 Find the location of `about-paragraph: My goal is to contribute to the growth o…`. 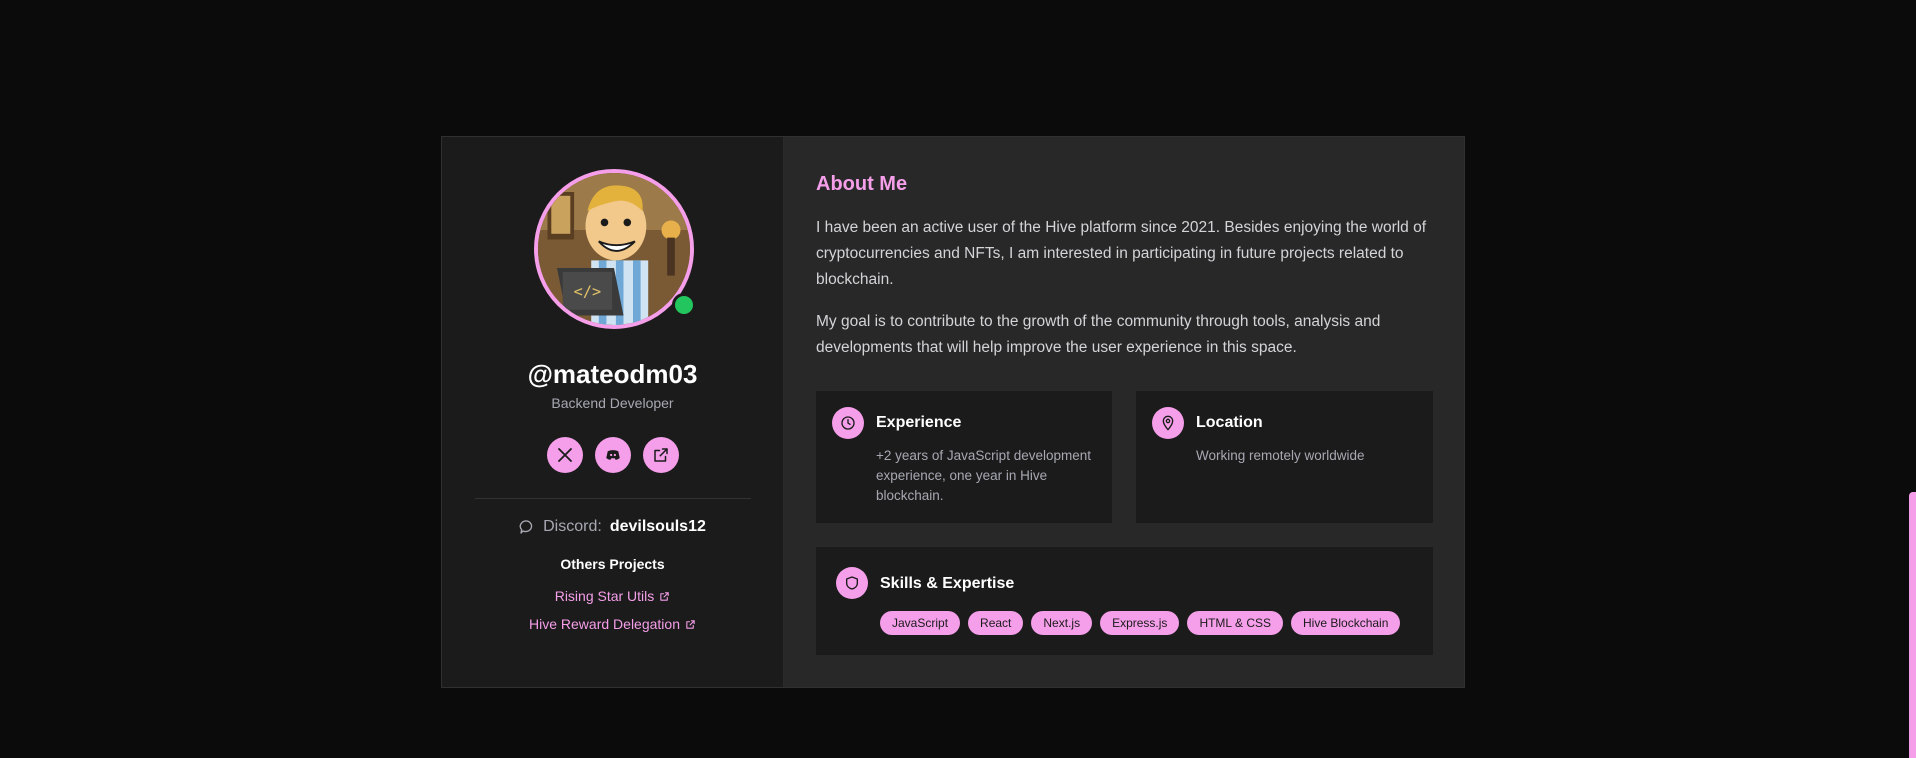

about-paragraph: My goal is to contribute to the growth o… is located at coordinates (1098, 334).